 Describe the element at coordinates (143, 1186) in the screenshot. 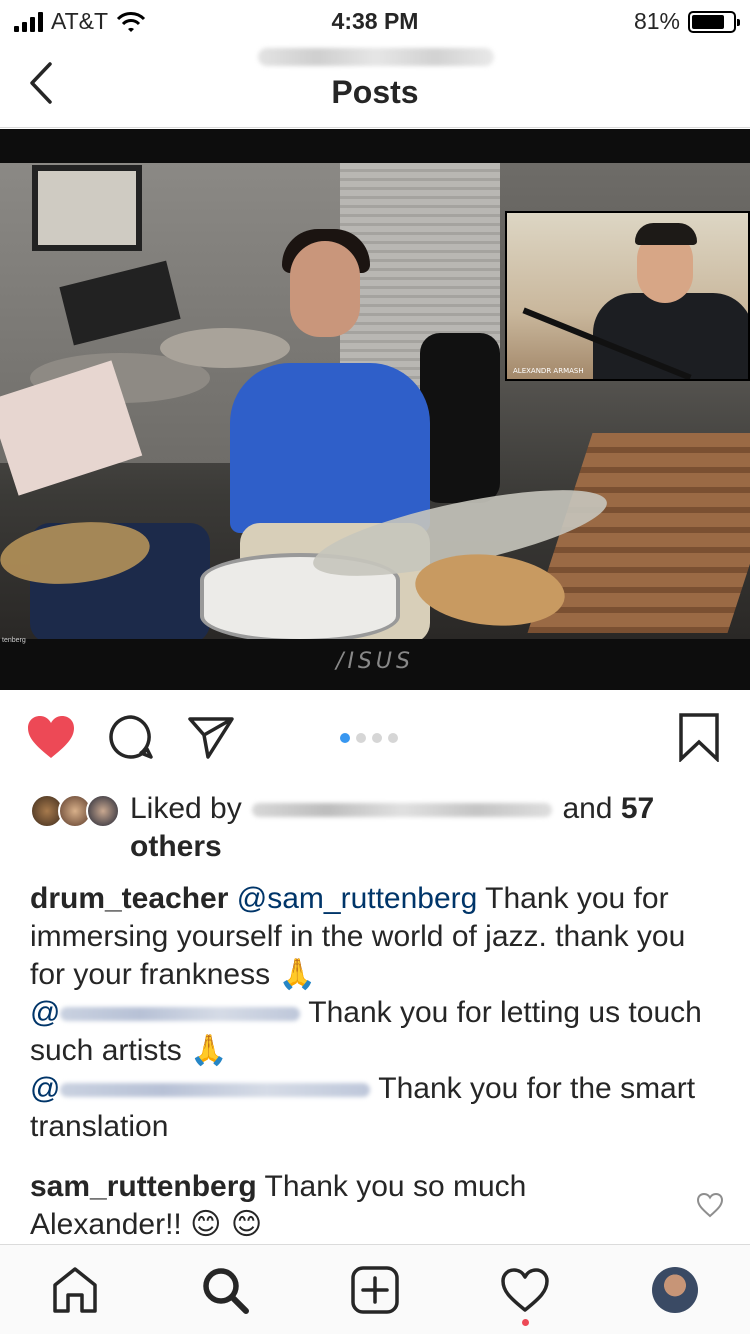

I see `comment-username: sam_ruttenberg` at that location.